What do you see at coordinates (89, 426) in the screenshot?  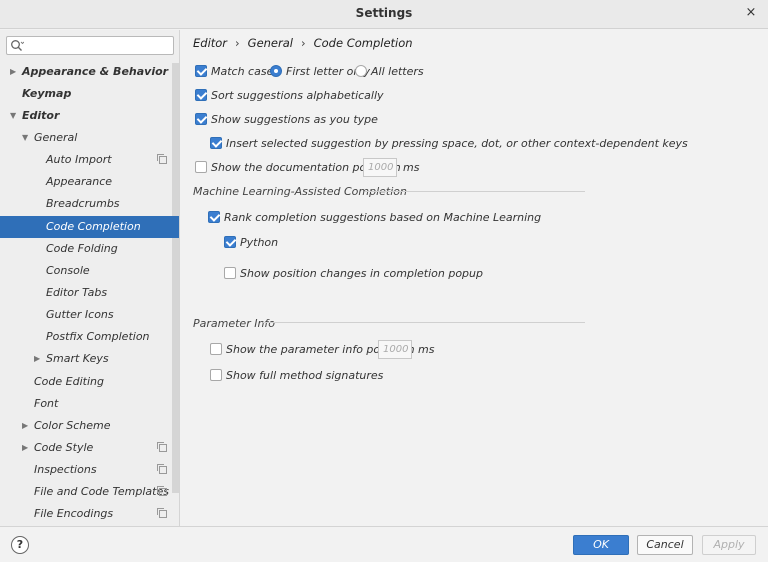 I see `sidebar-item-color-scheme: ▶ Color Scheme` at bounding box center [89, 426].